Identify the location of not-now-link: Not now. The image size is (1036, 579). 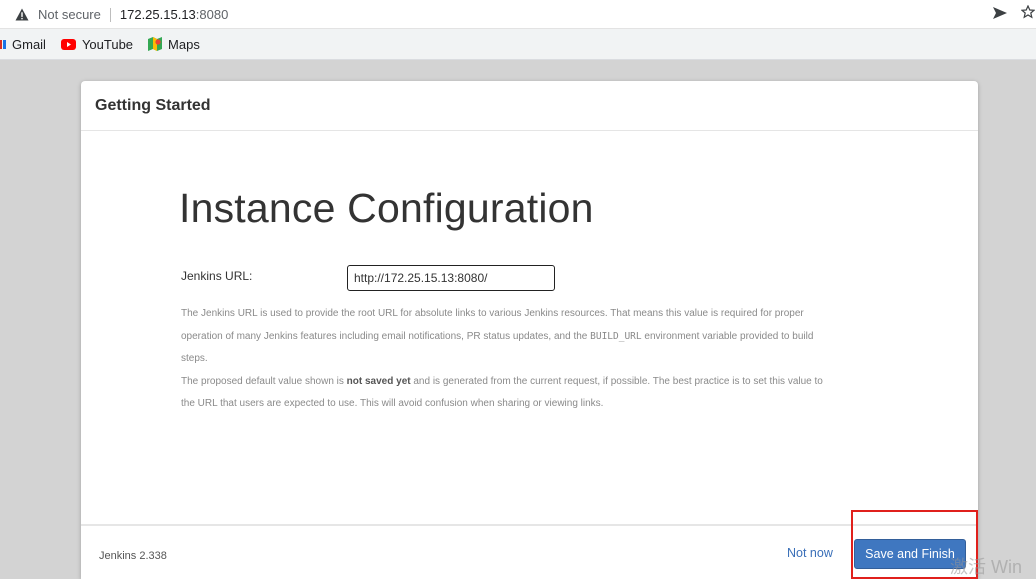
(810, 553).